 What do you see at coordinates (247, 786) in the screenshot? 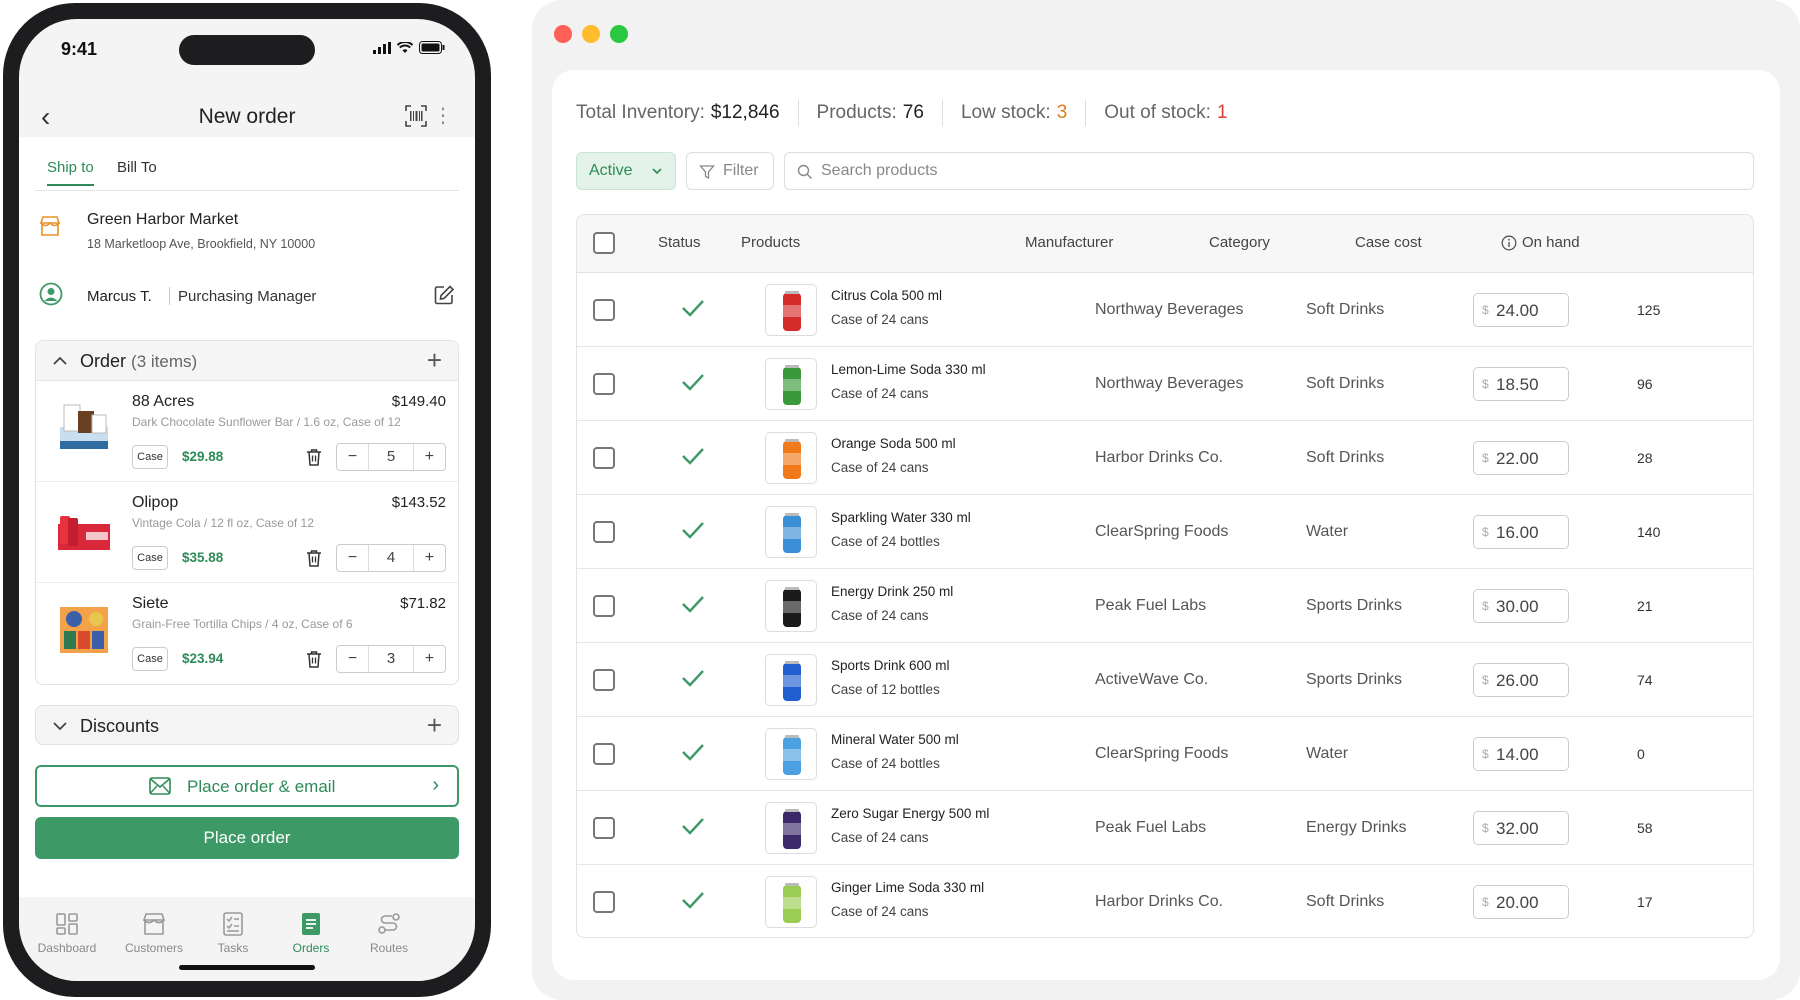
I see `place-order-email-button: Place order & email ›` at bounding box center [247, 786].